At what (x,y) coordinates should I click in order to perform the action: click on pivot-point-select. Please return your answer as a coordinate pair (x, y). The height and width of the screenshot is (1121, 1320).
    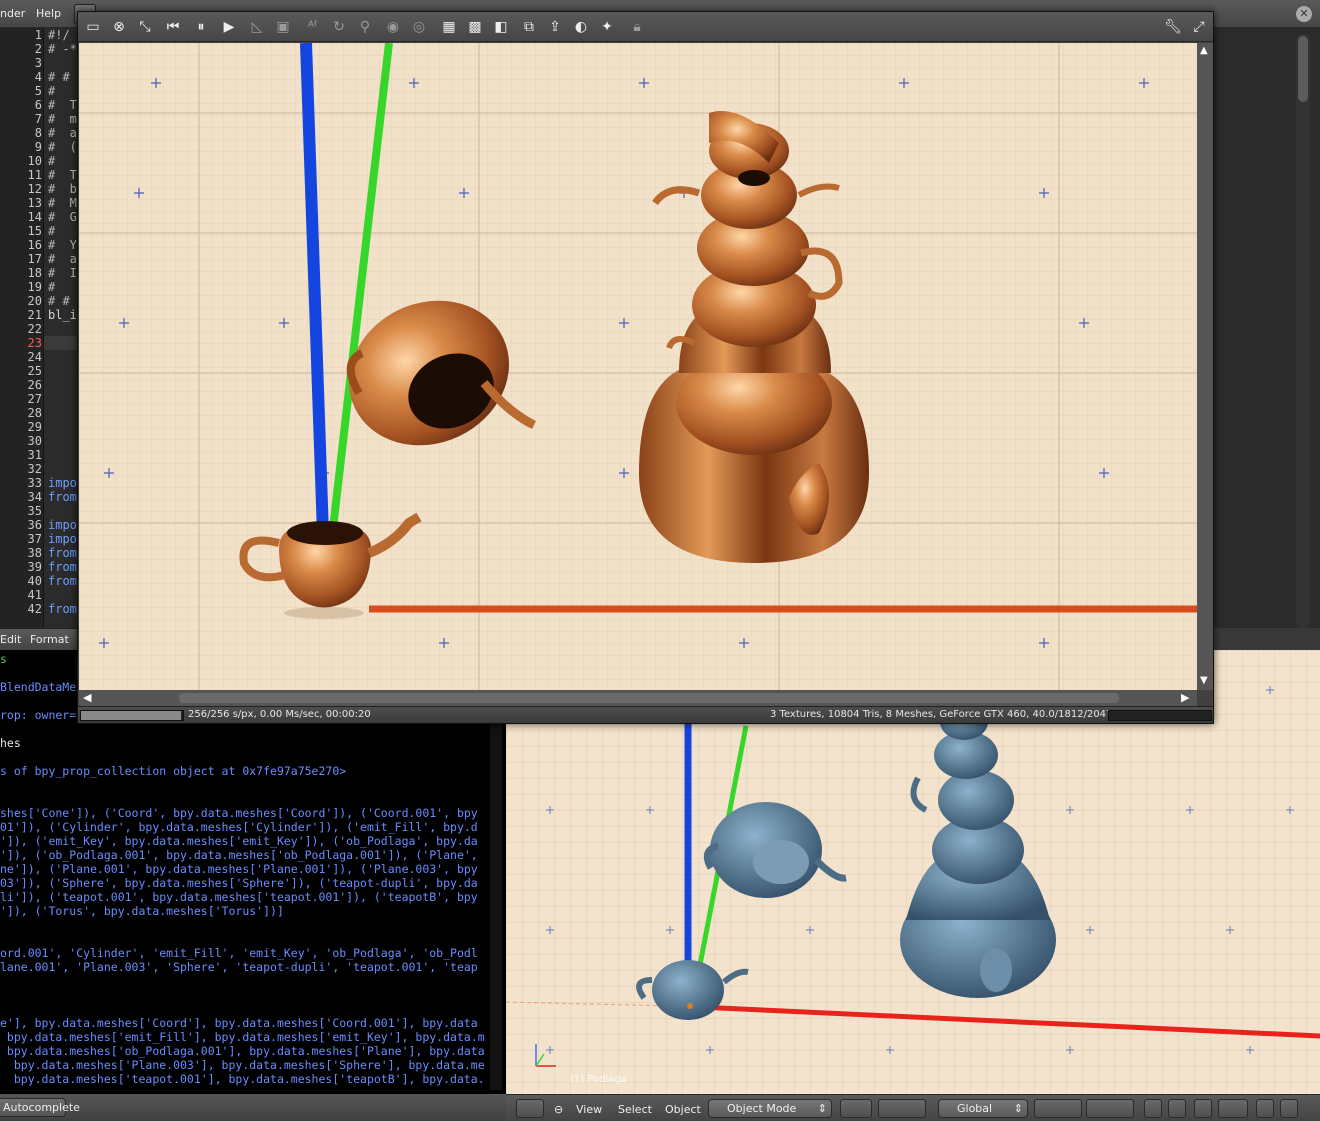
    Looking at the image, I should click on (856, 1108).